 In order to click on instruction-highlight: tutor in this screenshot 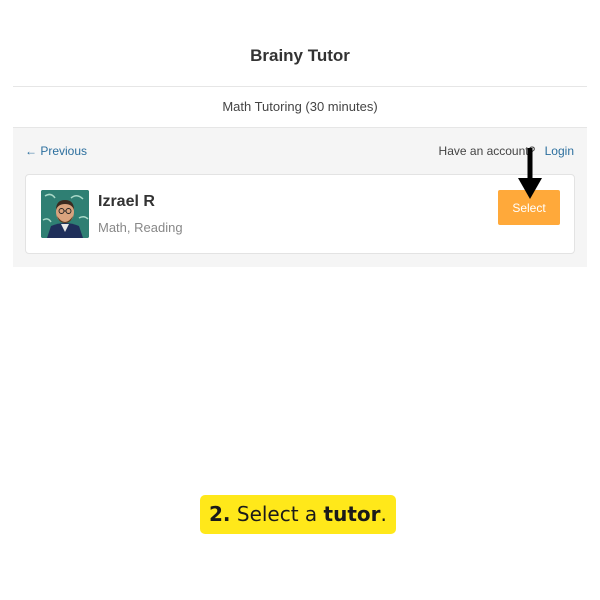, I will do `click(352, 514)`.